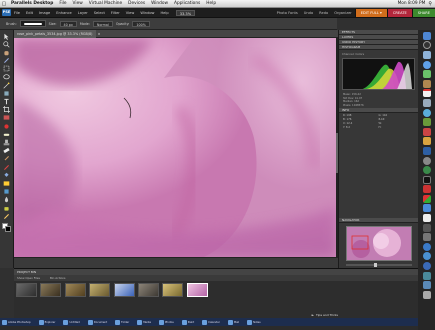  Describe the element at coordinates (7, 134) in the screenshot. I see `healing-brush-icon` at that location.